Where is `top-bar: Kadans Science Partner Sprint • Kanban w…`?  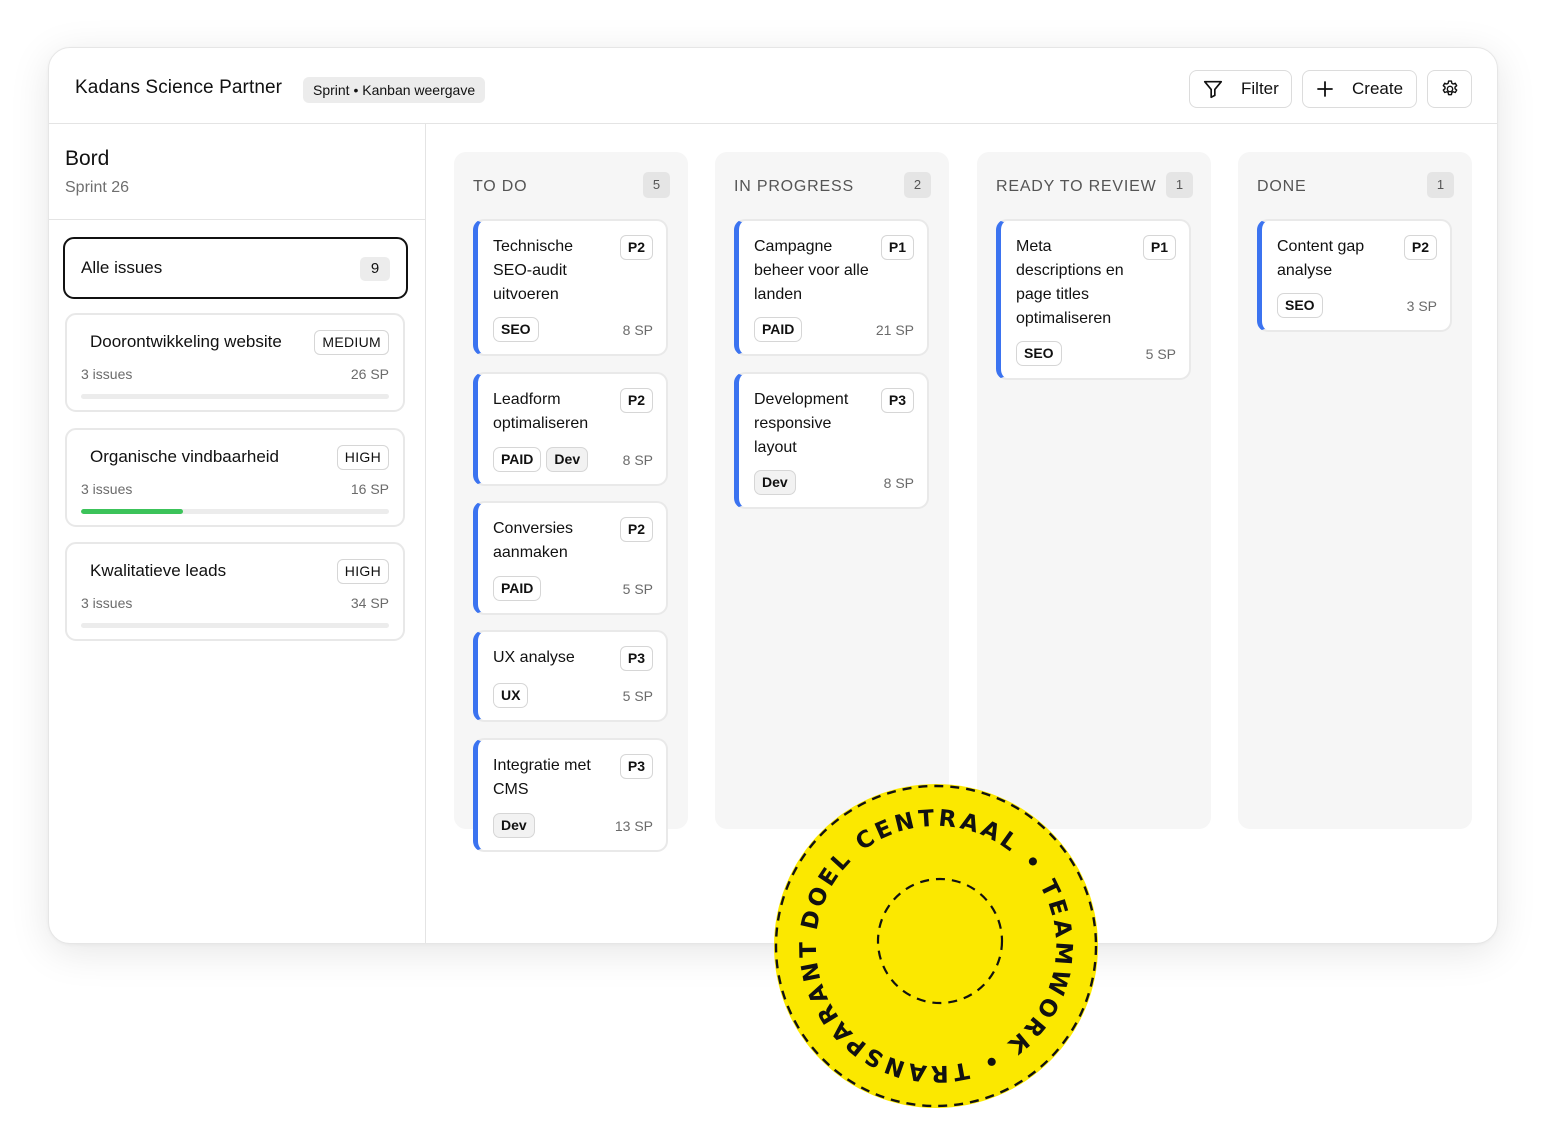
top-bar: Kadans Science Partner Sprint • Kanban w… is located at coordinates (773, 86).